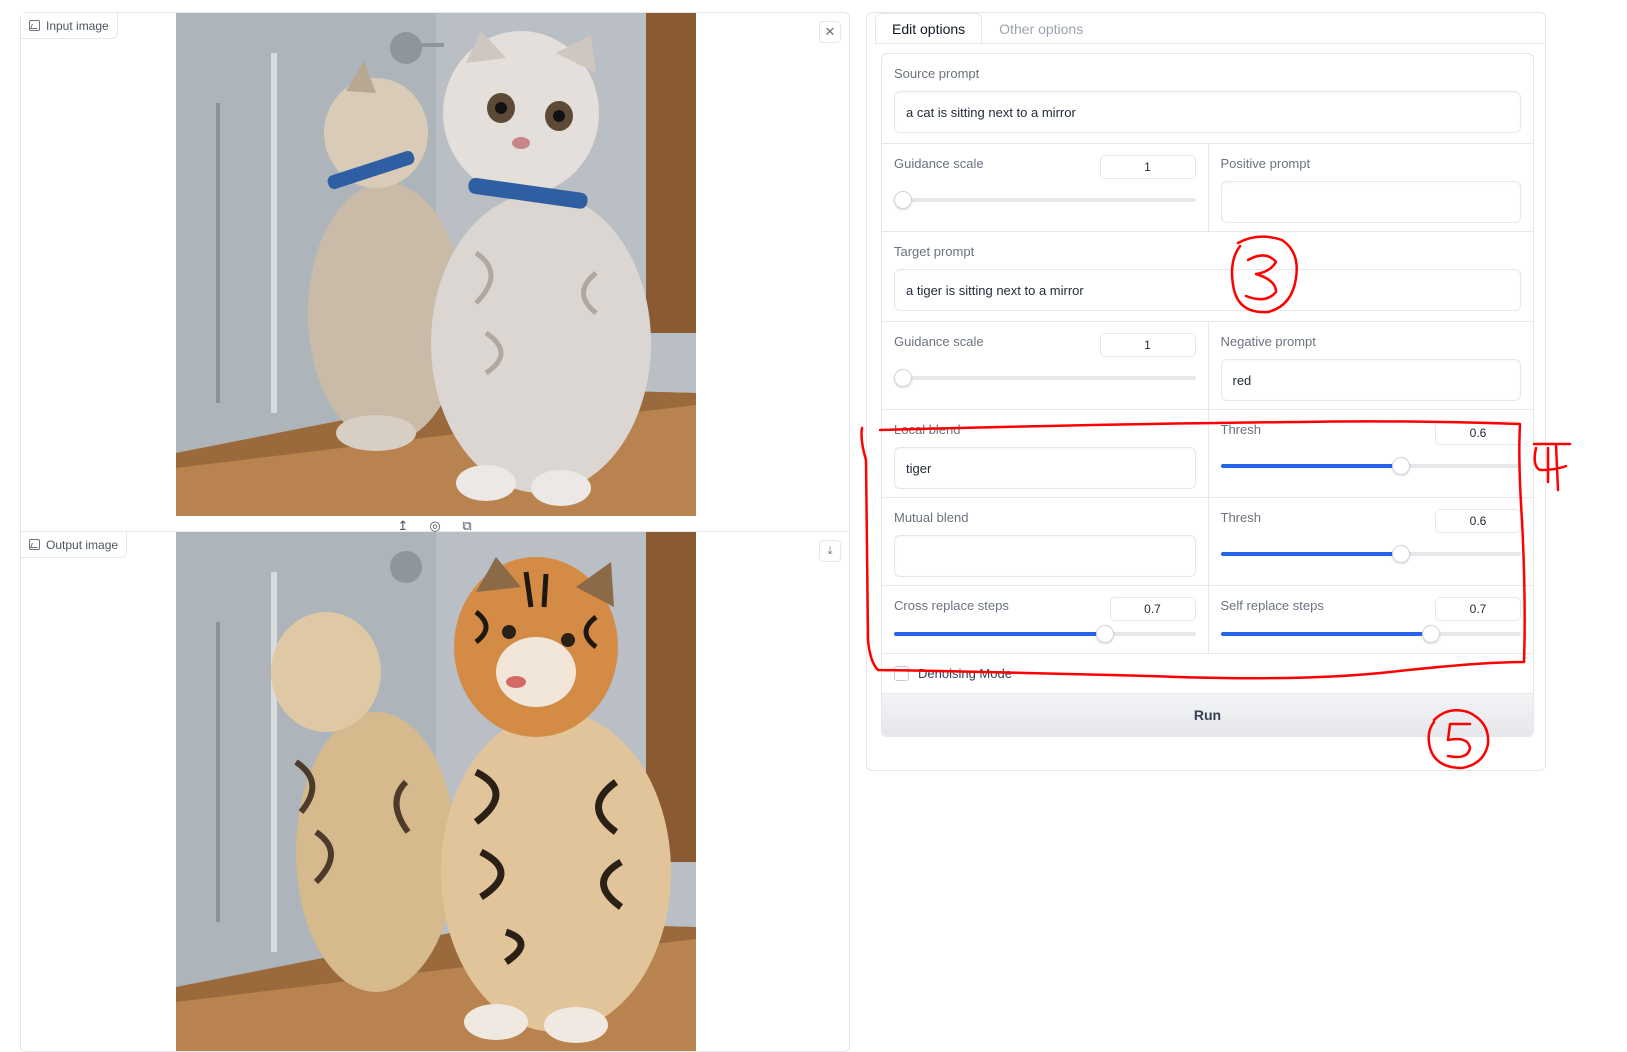 This screenshot has width=1627, height=1052. Describe the element at coordinates (82, 544) in the screenshot. I see `output-image-label-text: Output image` at that location.